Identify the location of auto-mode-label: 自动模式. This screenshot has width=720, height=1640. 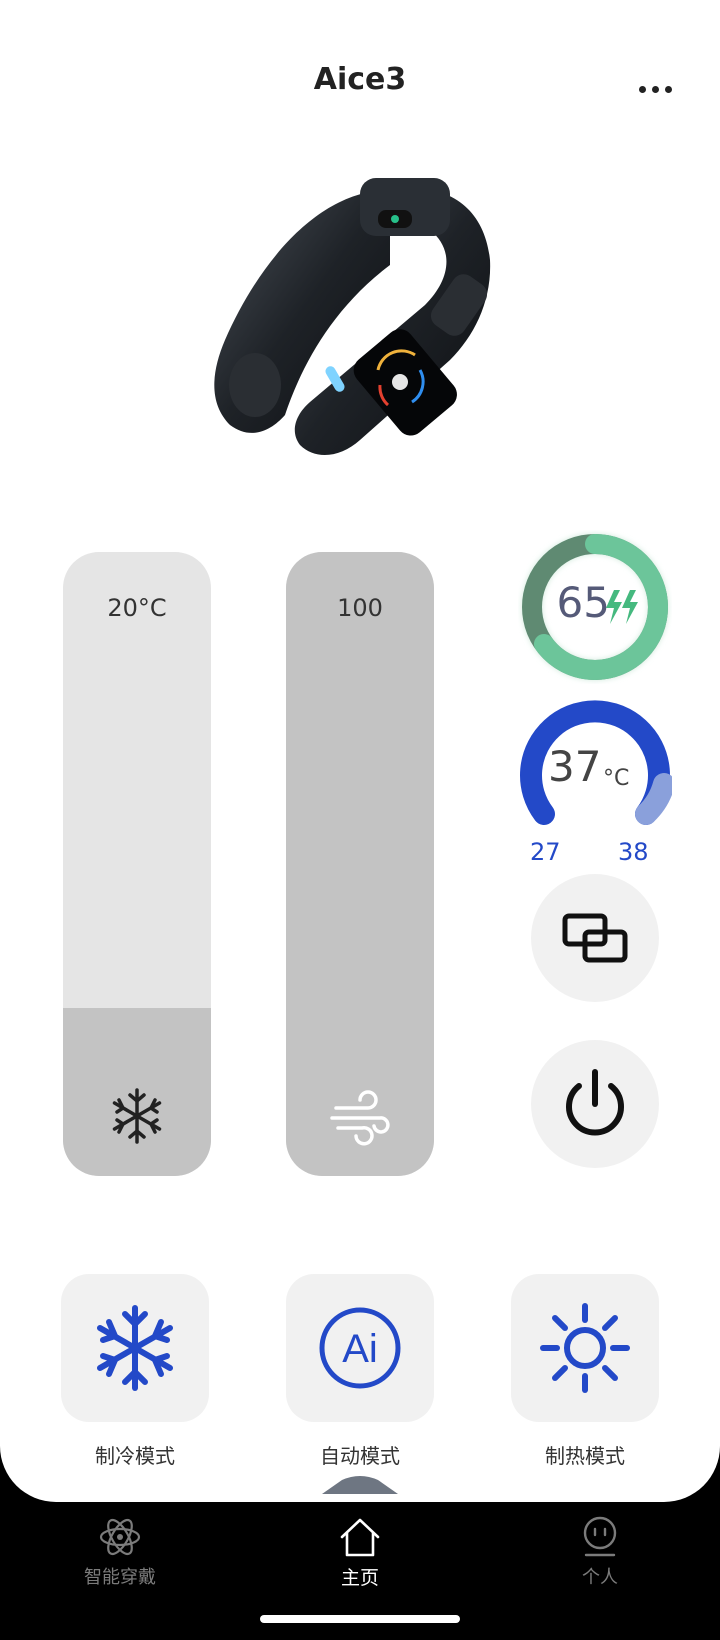
(360, 1456).